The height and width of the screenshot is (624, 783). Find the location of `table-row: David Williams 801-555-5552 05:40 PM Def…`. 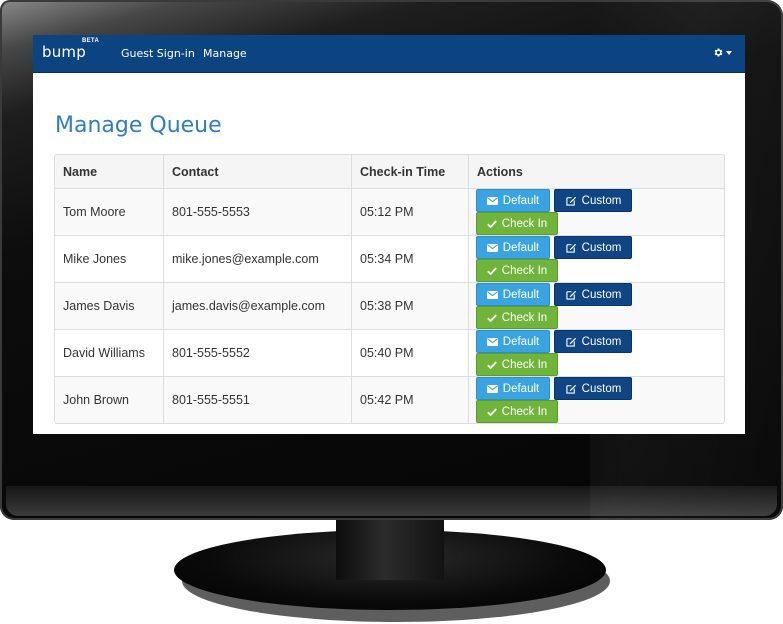

table-row: David Williams 801-555-5552 05:40 PM Def… is located at coordinates (389, 353).